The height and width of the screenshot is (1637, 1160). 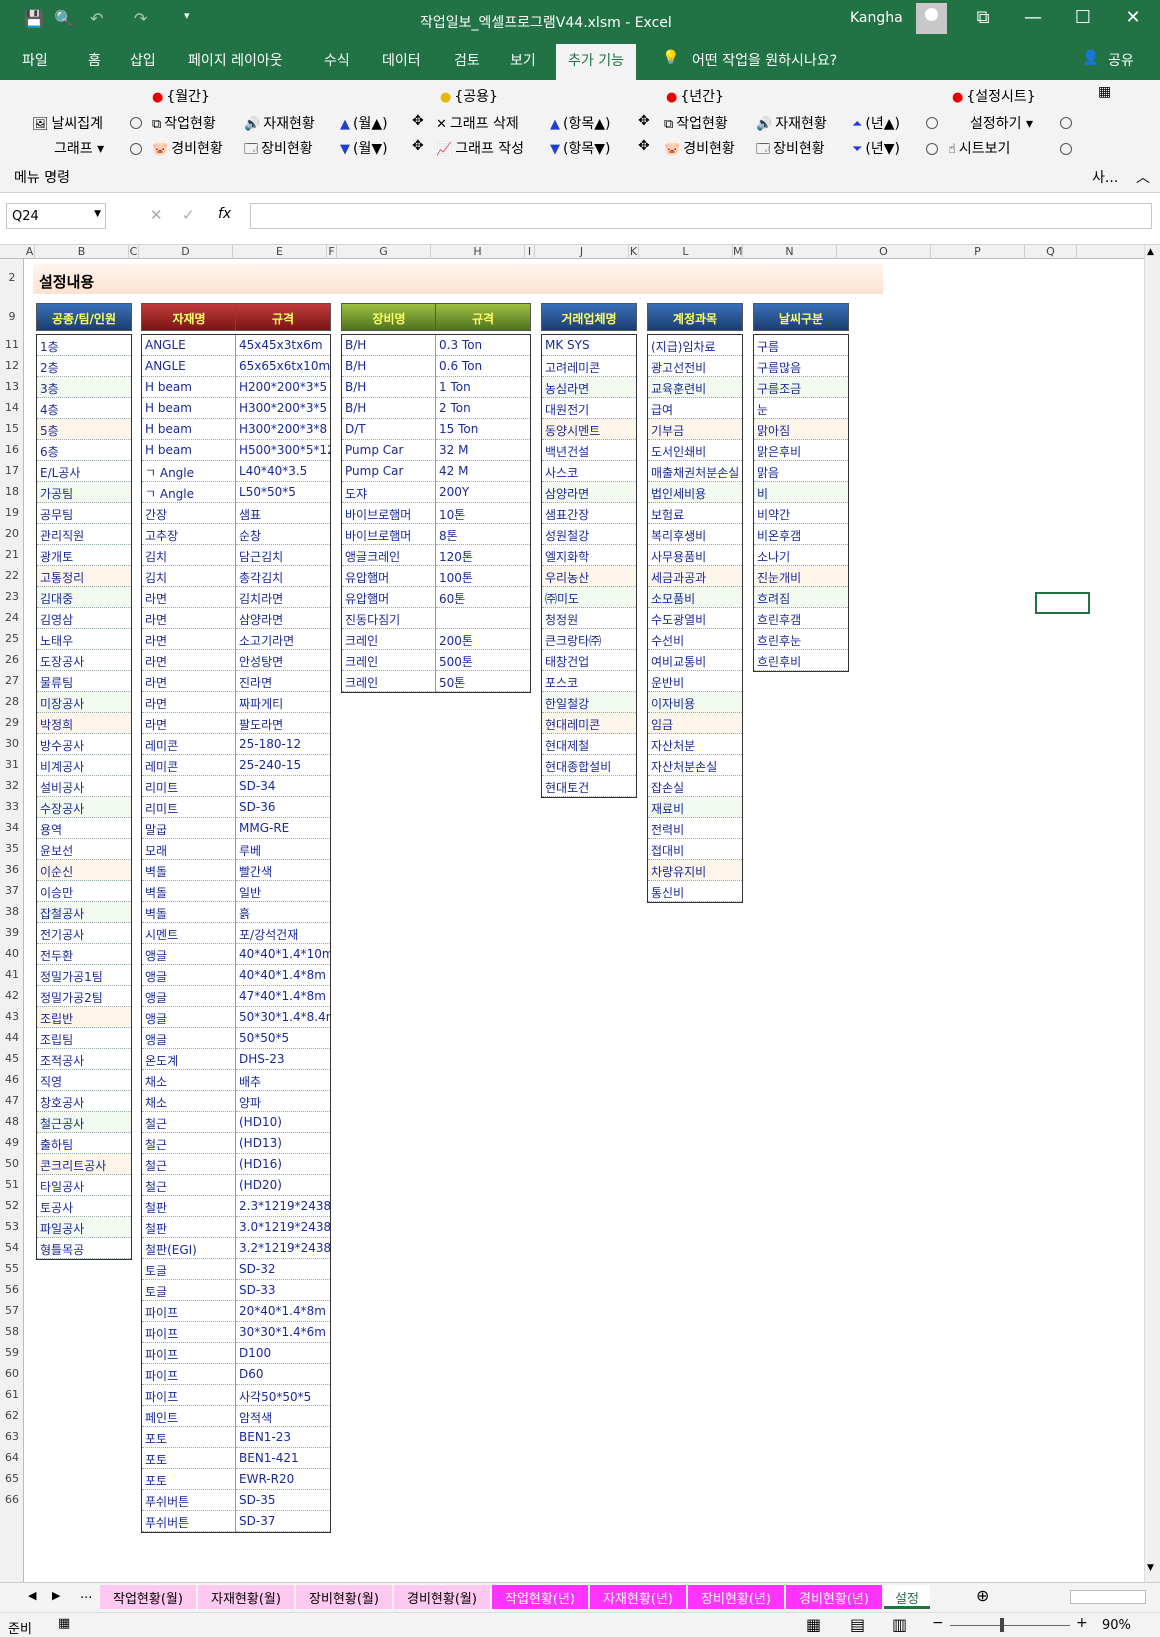 I want to click on sheet-tab: 설정, so click(x=907, y=1597).